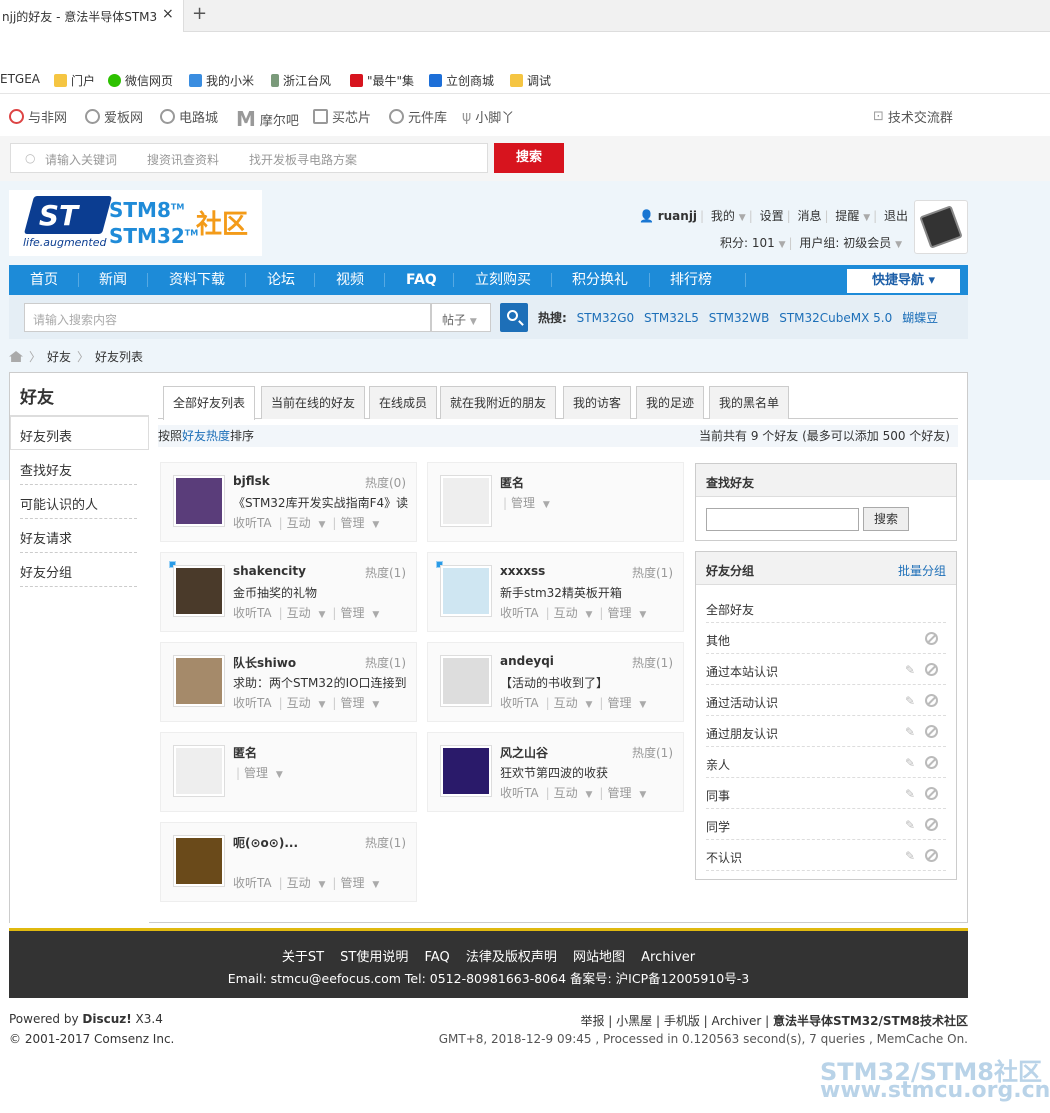 The height and width of the screenshot is (1113, 1050). What do you see at coordinates (514, 317) in the screenshot?
I see `search-button` at bounding box center [514, 317].